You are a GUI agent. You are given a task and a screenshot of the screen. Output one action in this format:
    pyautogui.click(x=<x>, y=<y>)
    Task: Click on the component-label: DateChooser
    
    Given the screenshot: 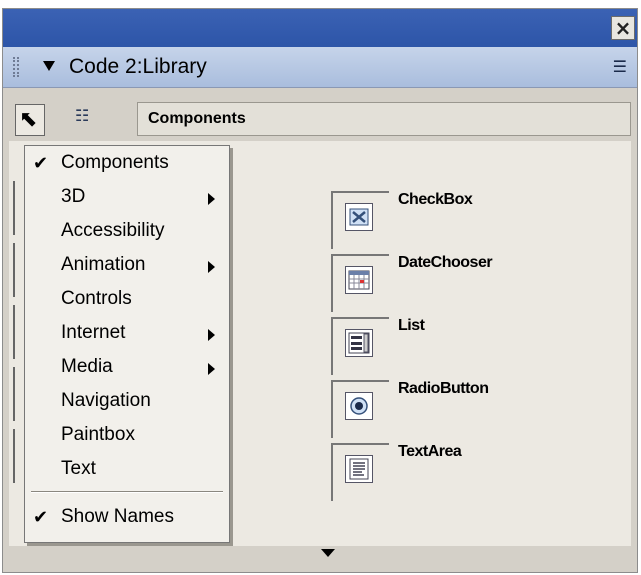 What is the action you would take?
    pyautogui.click(x=445, y=262)
    